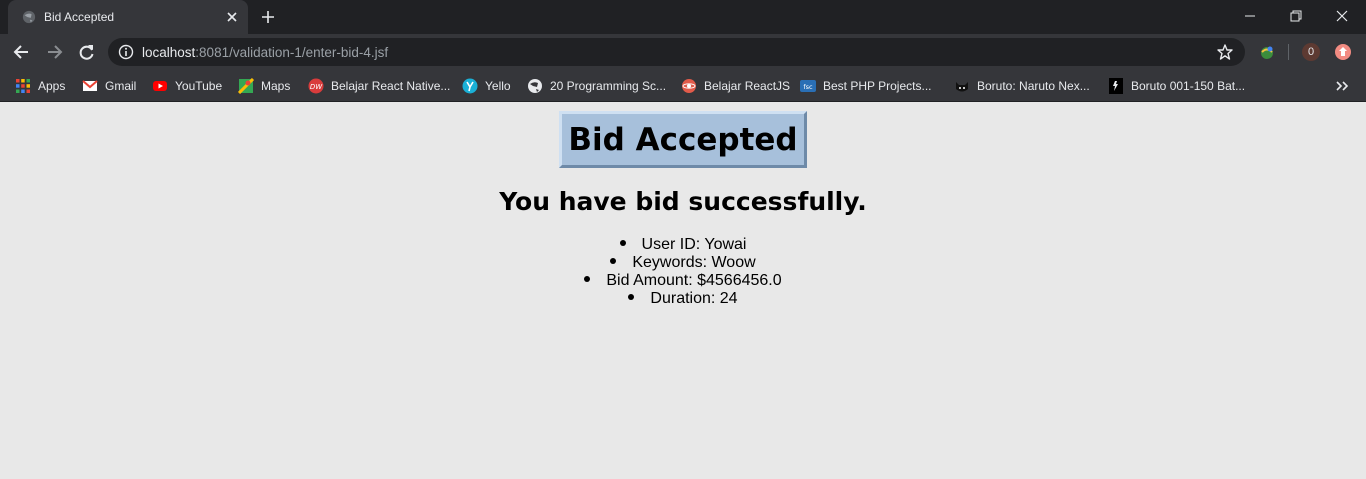 The height and width of the screenshot is (479, 1366). Describe the element at coordinates (22, 52) in the screenshot. I see `back-arrow-icon` at that location.